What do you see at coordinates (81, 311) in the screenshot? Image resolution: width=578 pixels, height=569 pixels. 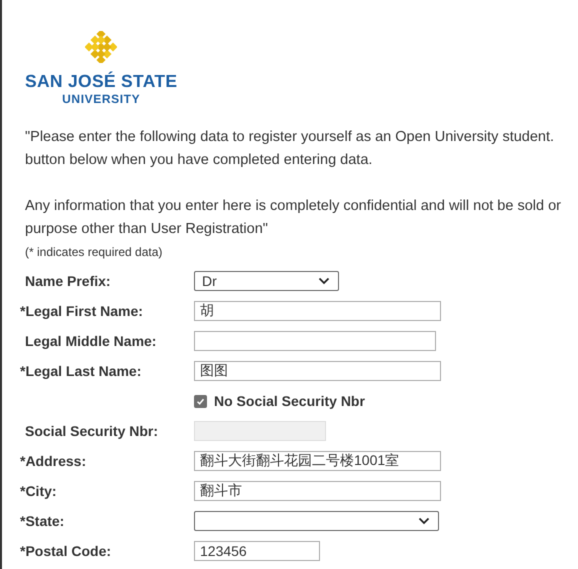 I see `field-label: *Legal First Name:` at bounding box center [81, 311].